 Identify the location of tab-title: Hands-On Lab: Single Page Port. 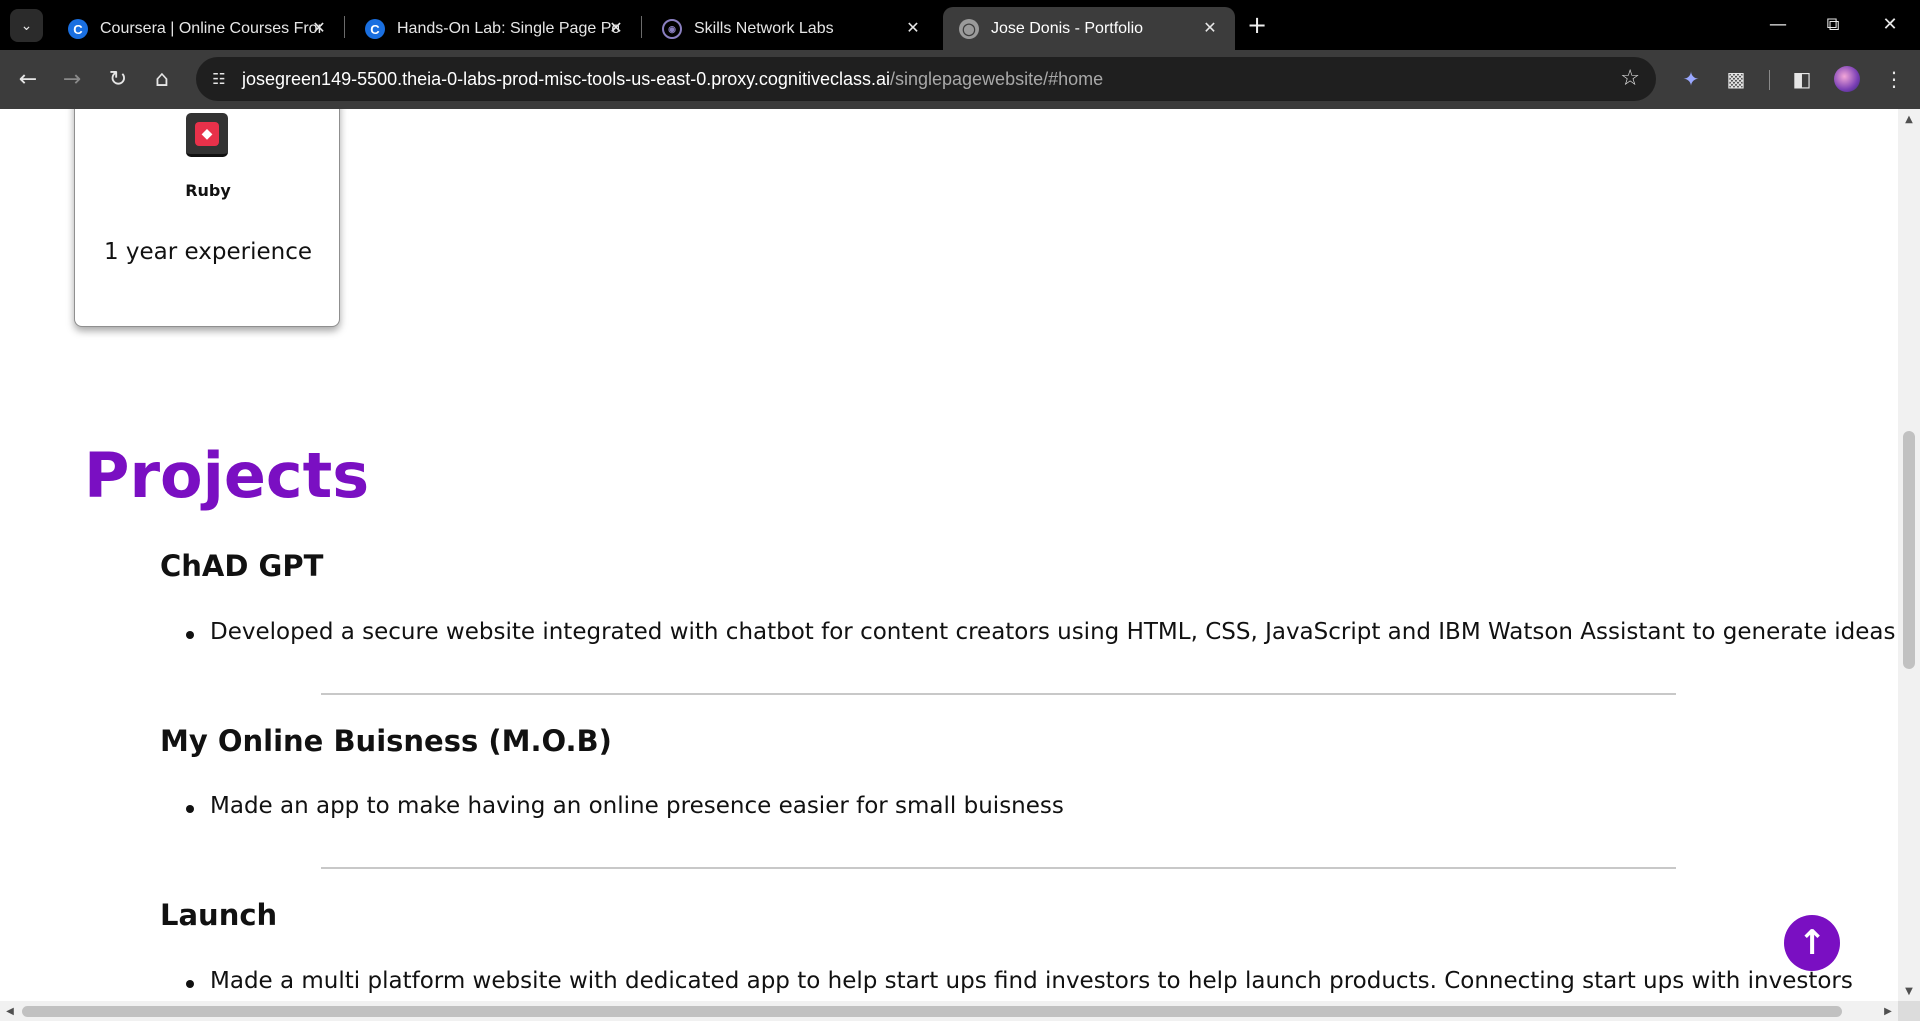
(508, 28).